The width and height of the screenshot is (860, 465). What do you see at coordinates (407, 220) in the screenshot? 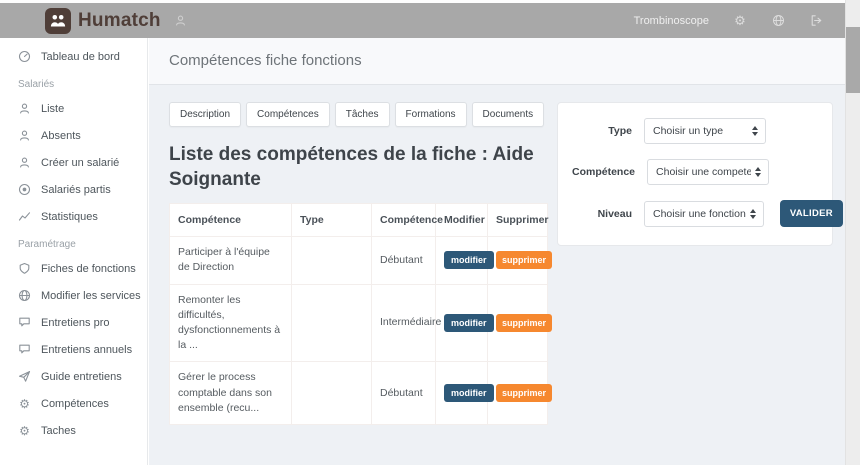
I see `col-header-niveau: Compétence` at bounding box center [407, 220].